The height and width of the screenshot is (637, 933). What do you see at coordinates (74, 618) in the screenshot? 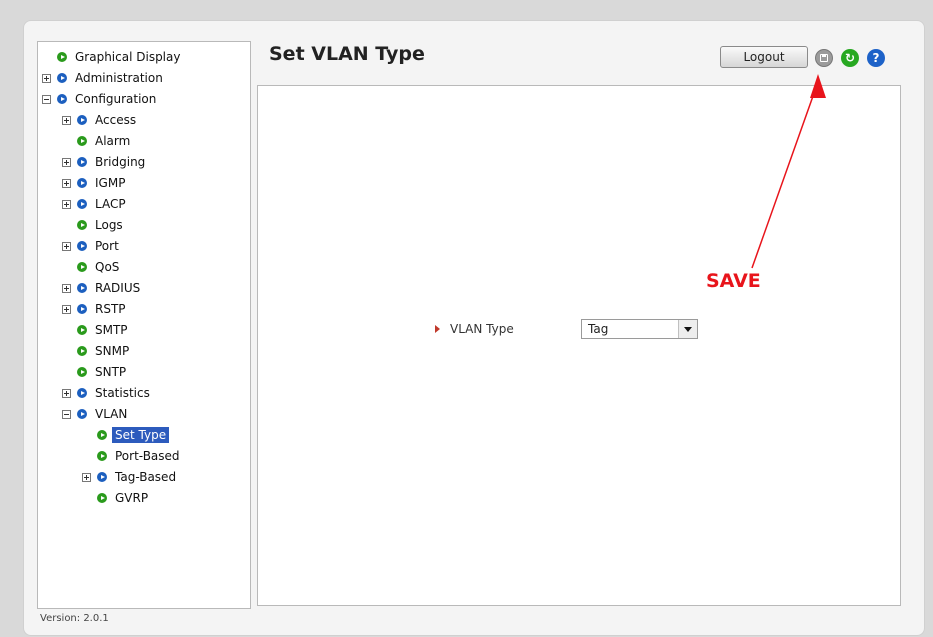
I see `version-label: Version: 2.0.1` at bounding box center [74, 618].